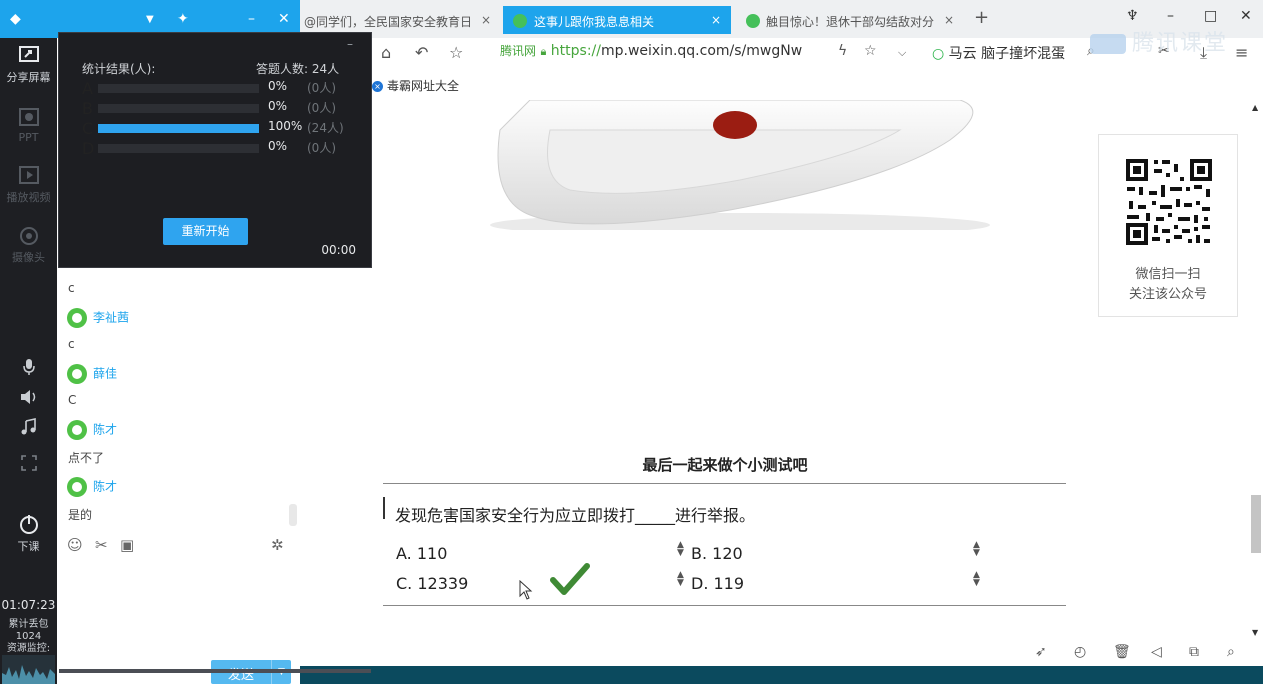 The height and width of the screenshot is (684, 1263). Describe the element at coordinates (277, 545) in the screenshot. I see `settings-icon: ✲` at that location.